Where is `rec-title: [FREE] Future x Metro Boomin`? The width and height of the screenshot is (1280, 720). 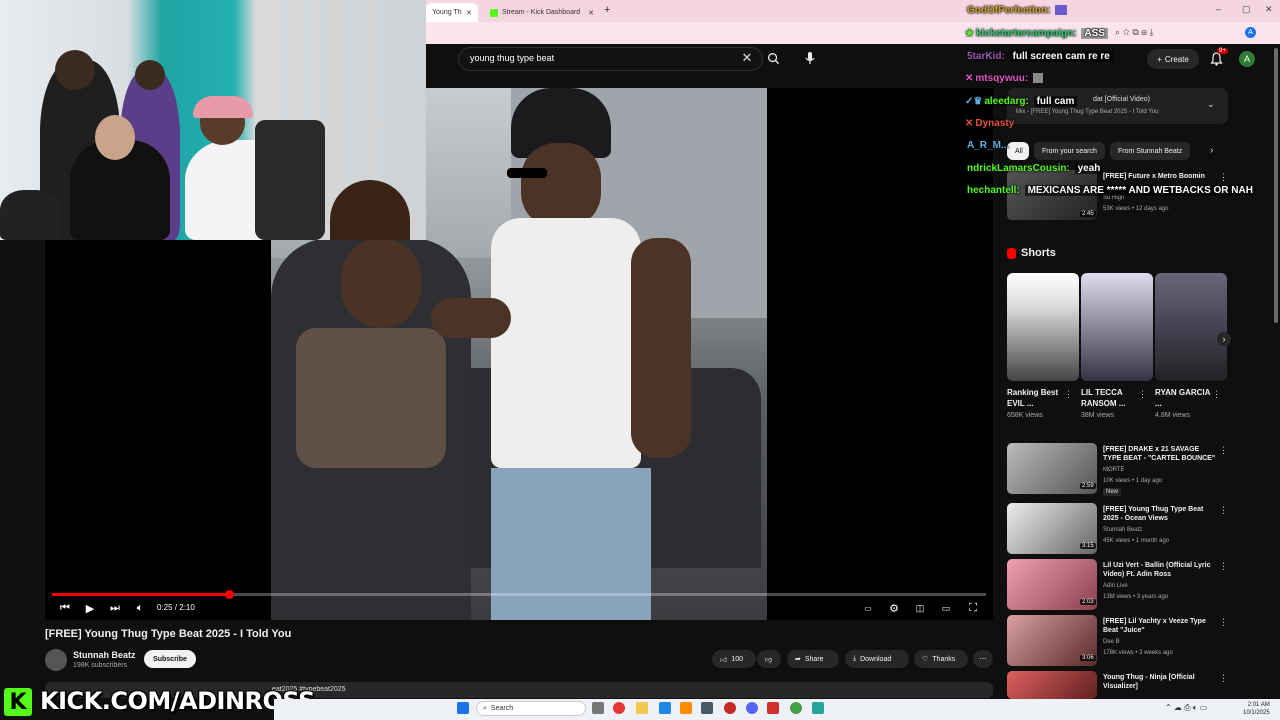 rec-title: [FREE] Future x Metro Boomin is located at coordinates (1160, 176).